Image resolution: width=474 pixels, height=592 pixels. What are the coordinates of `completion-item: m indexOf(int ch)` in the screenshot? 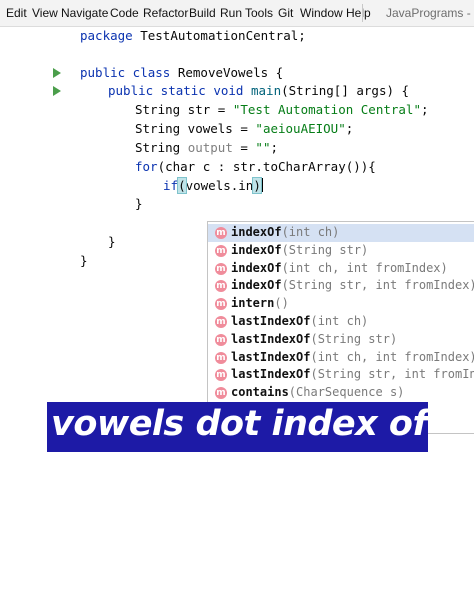 It's located at (341, 233).